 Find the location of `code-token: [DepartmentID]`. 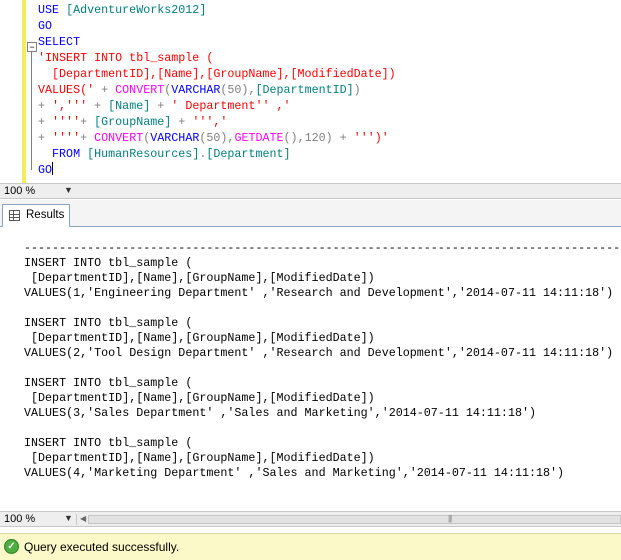

code-token: [DepartmentID] is located at coordinates (304, 90).